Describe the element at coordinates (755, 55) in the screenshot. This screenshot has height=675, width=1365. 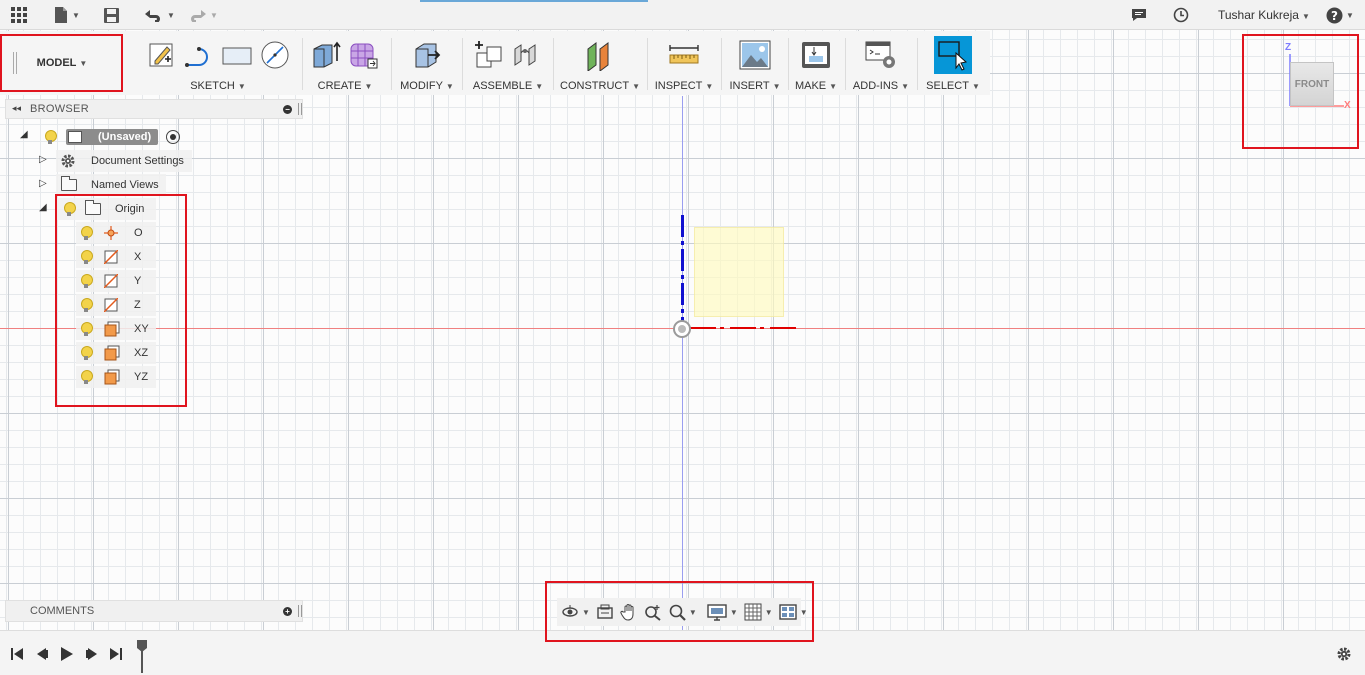
I see `insert-image-icon` at that location.